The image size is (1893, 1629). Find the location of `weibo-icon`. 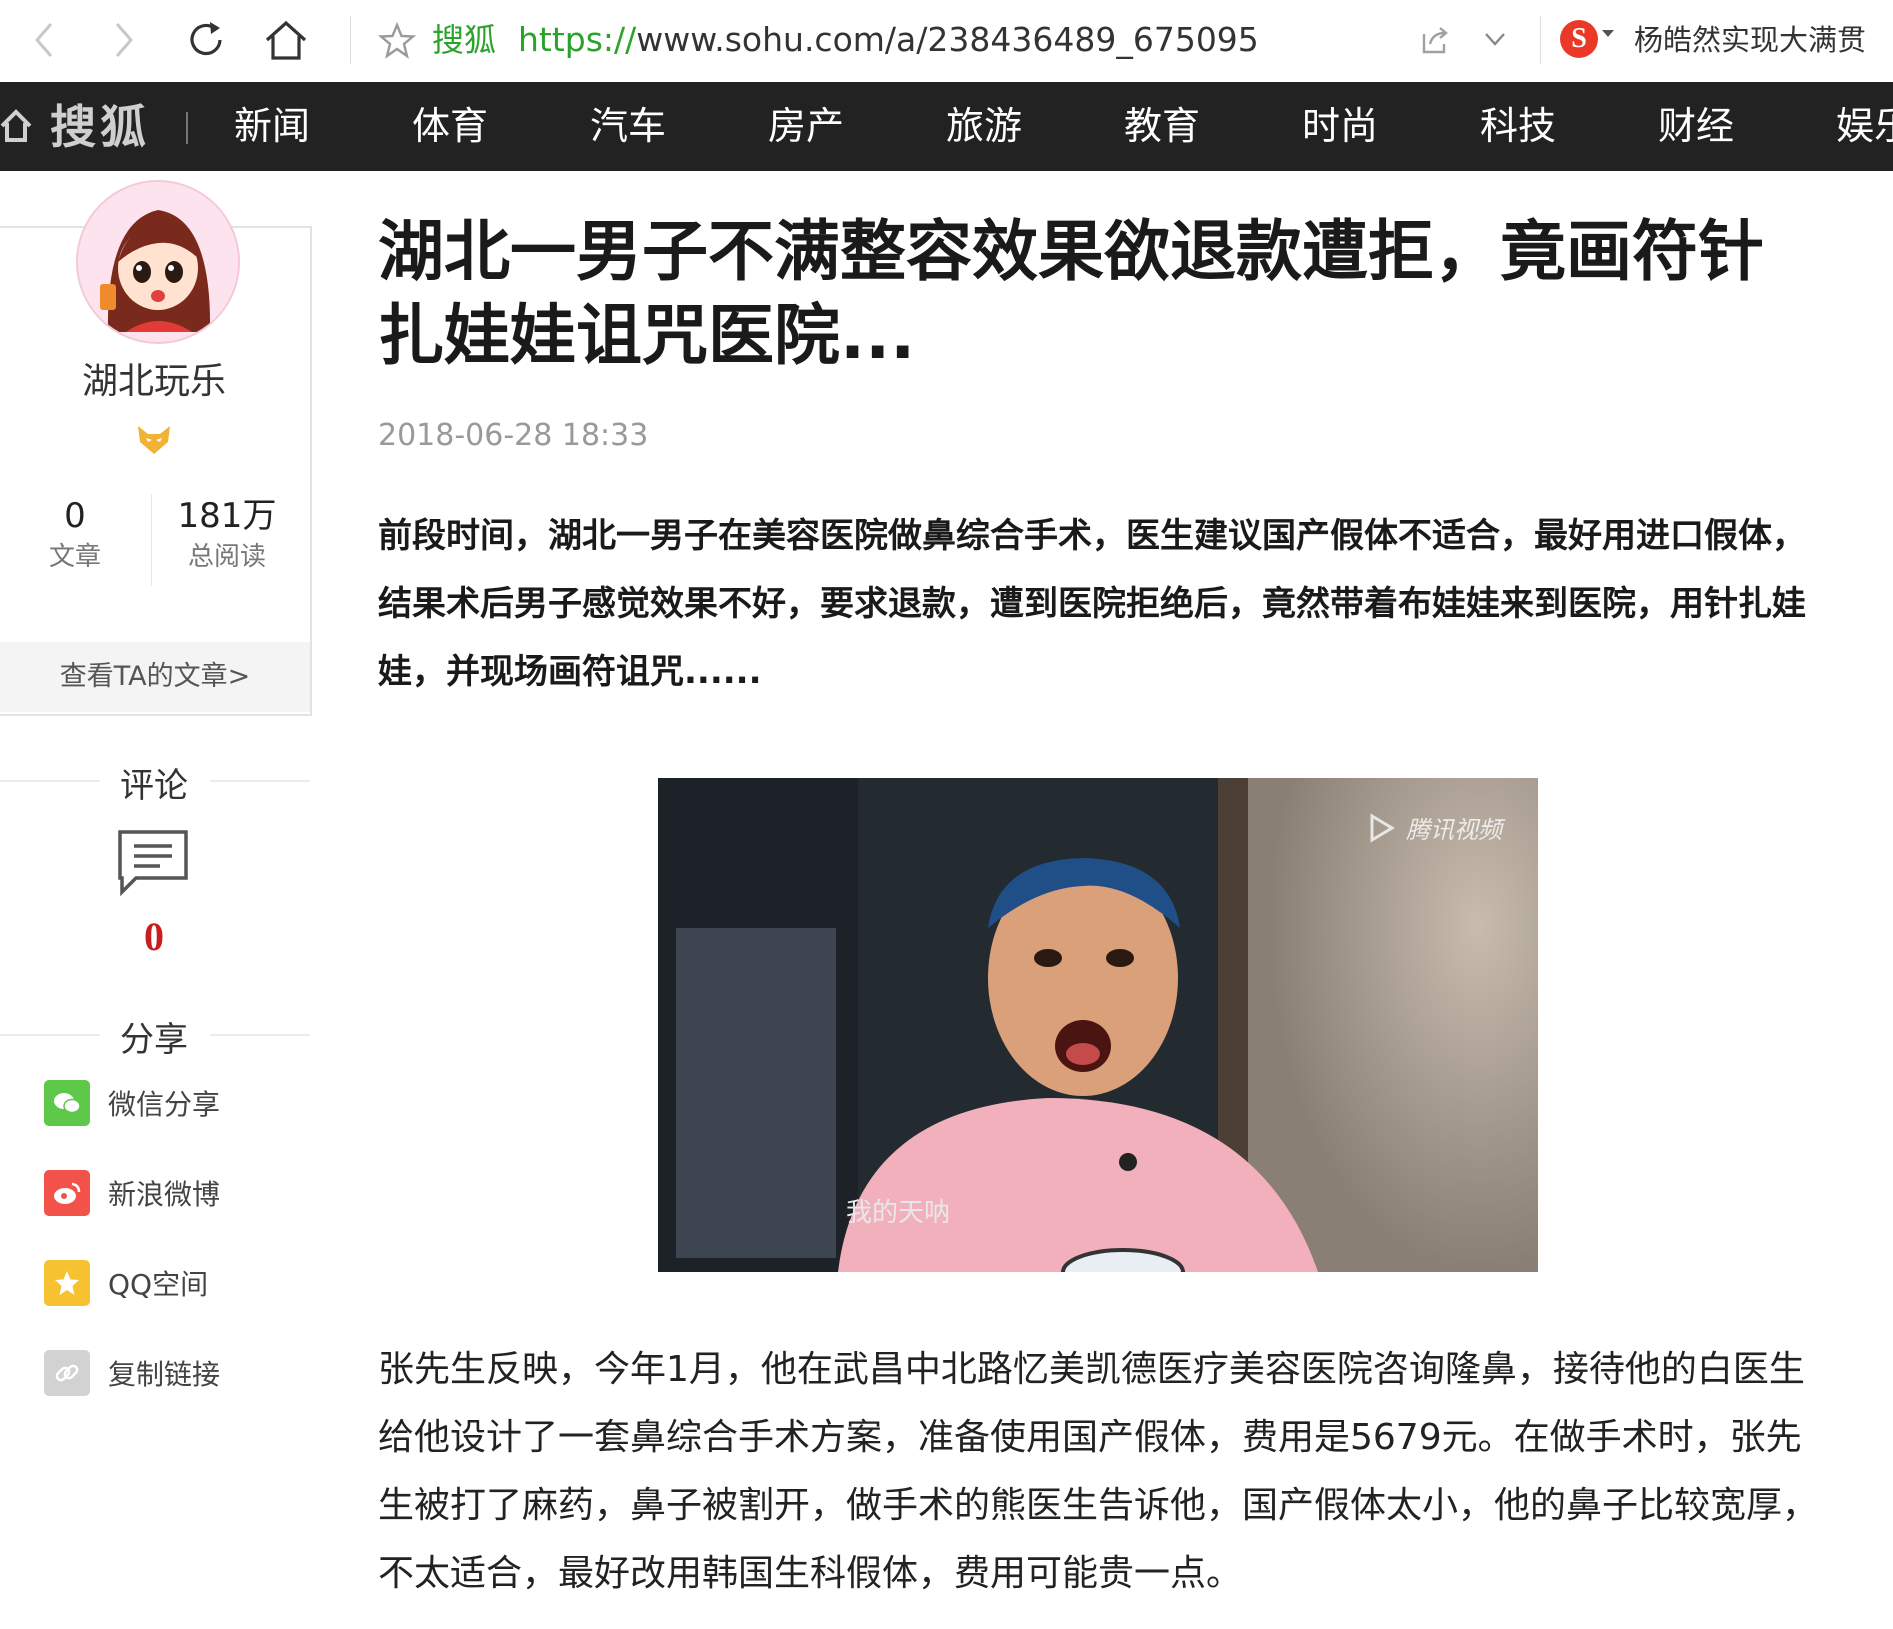

weibo-icon is located at coordinates (67, 1193).